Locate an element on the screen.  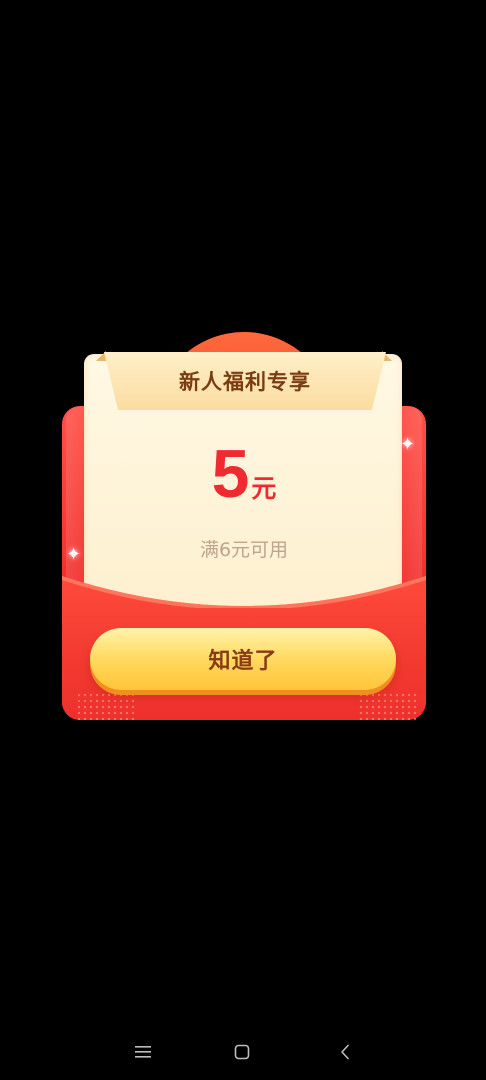
amount-unit: 元 is located at coordinates (264, 489).